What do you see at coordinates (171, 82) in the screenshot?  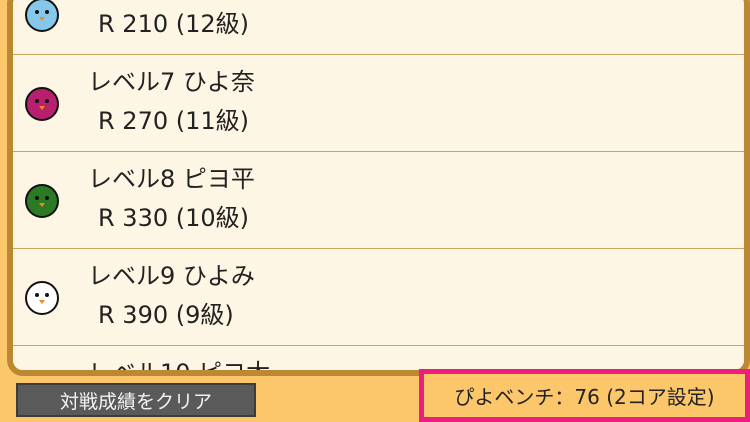 I see `level-name: レベル7 ひよ奈` at bounding box center [171, 82].